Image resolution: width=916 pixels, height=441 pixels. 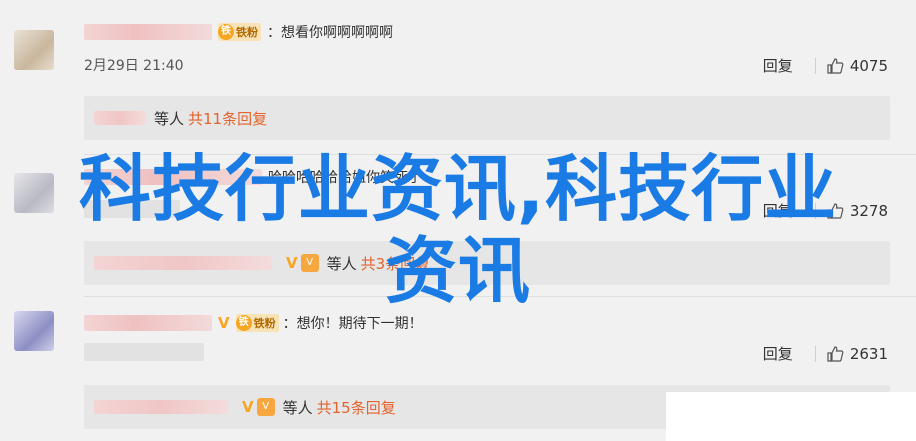 I want to click on like-count: 4075, so click(x=868, y=65).